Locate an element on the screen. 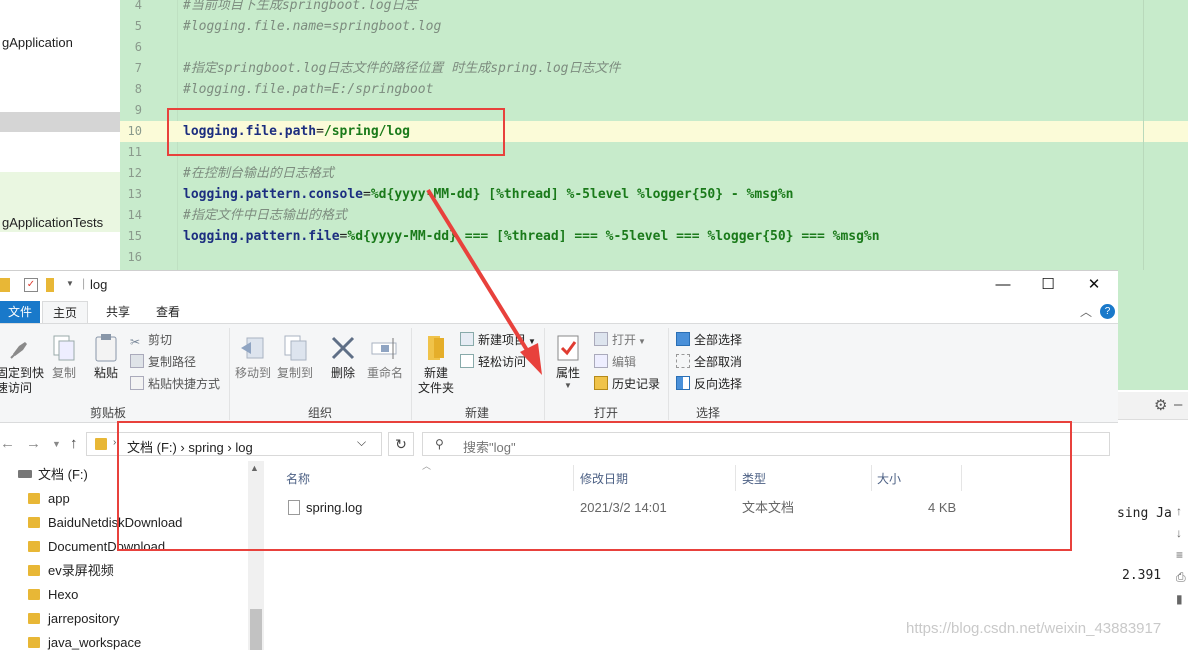  tree-item-app: app is located at coordinates (49, 499).